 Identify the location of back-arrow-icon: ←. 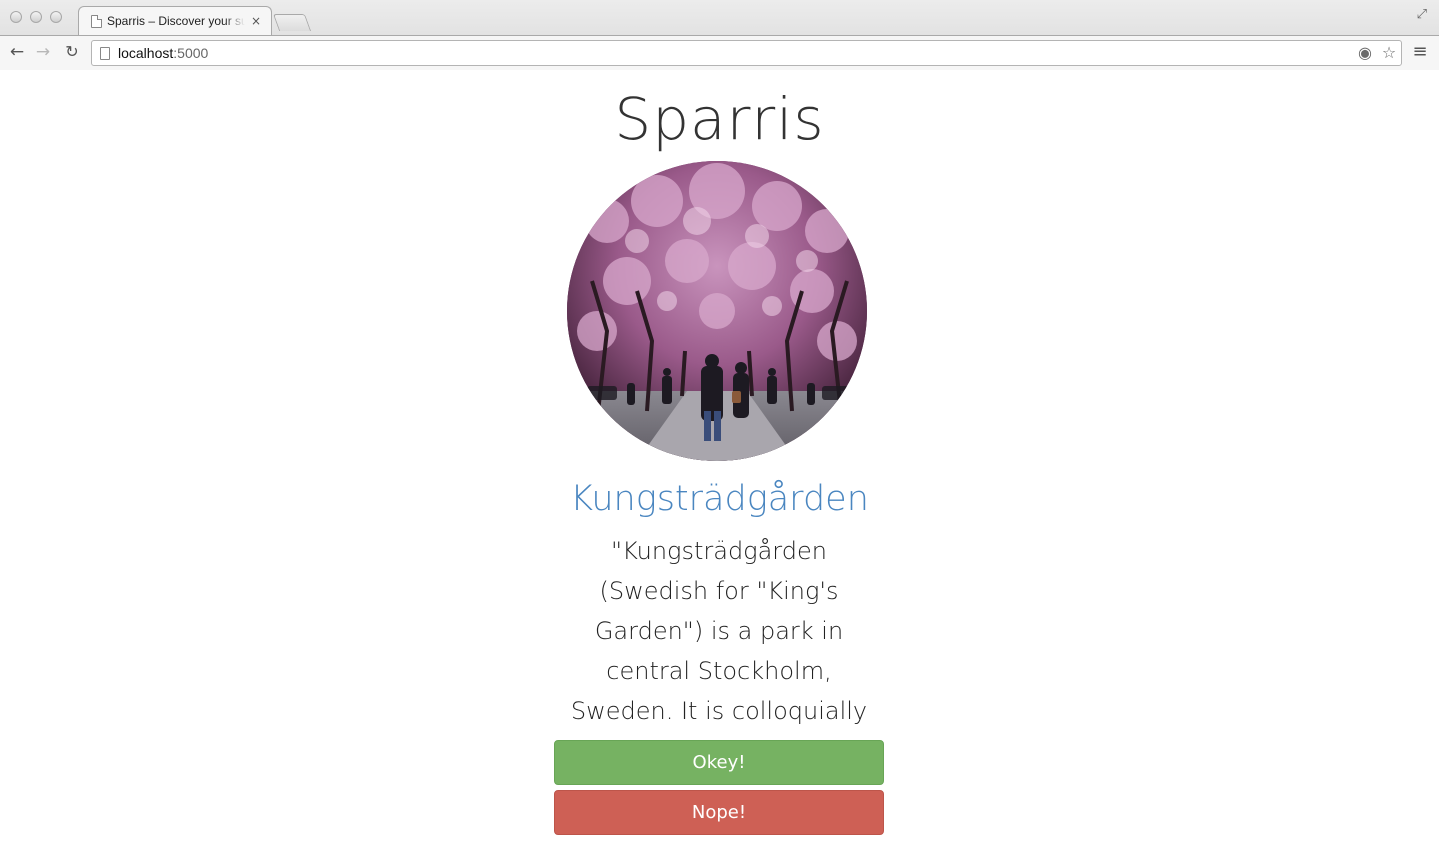
(17, 52).